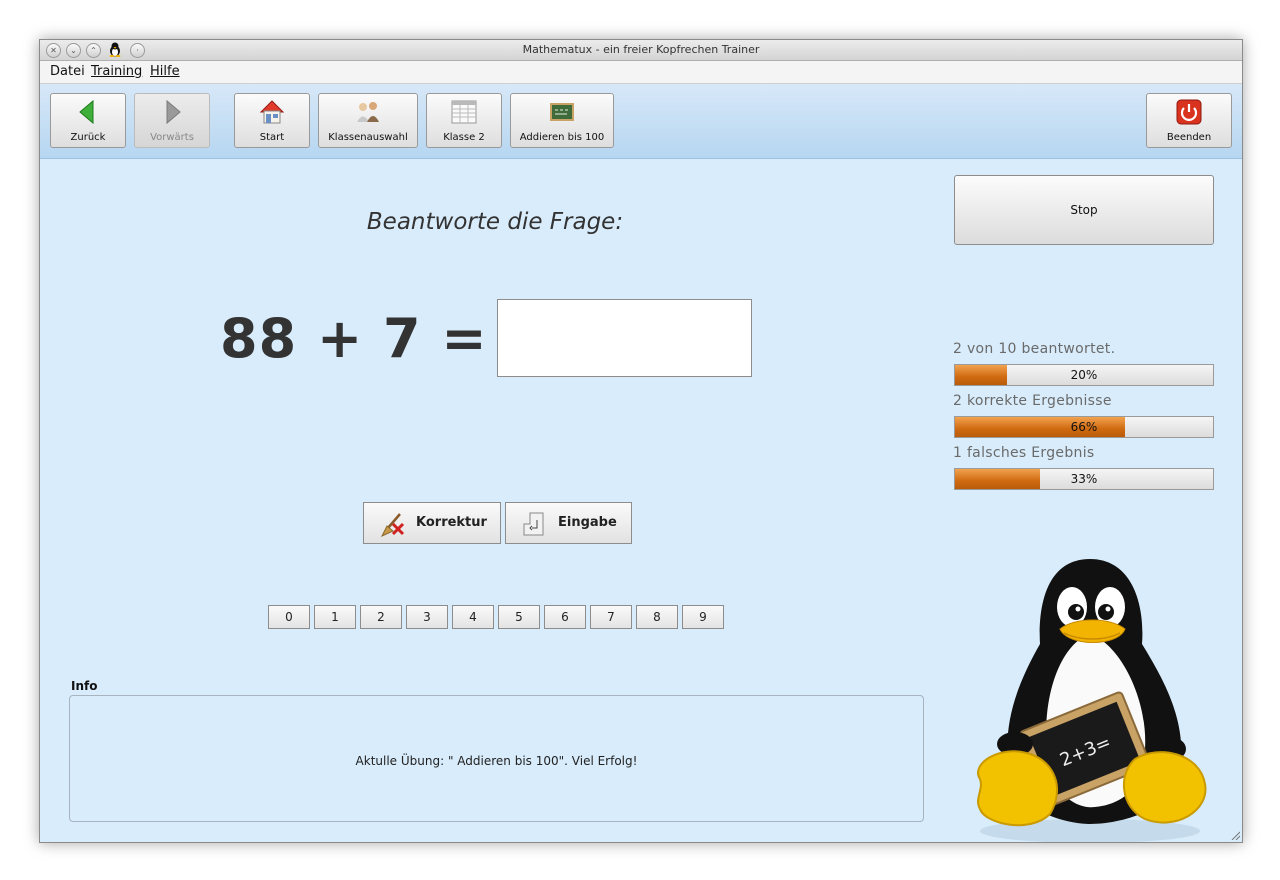 The image size is (1280, 880). I want to click on answered-progress-text: 20%, so click(1084, 375).